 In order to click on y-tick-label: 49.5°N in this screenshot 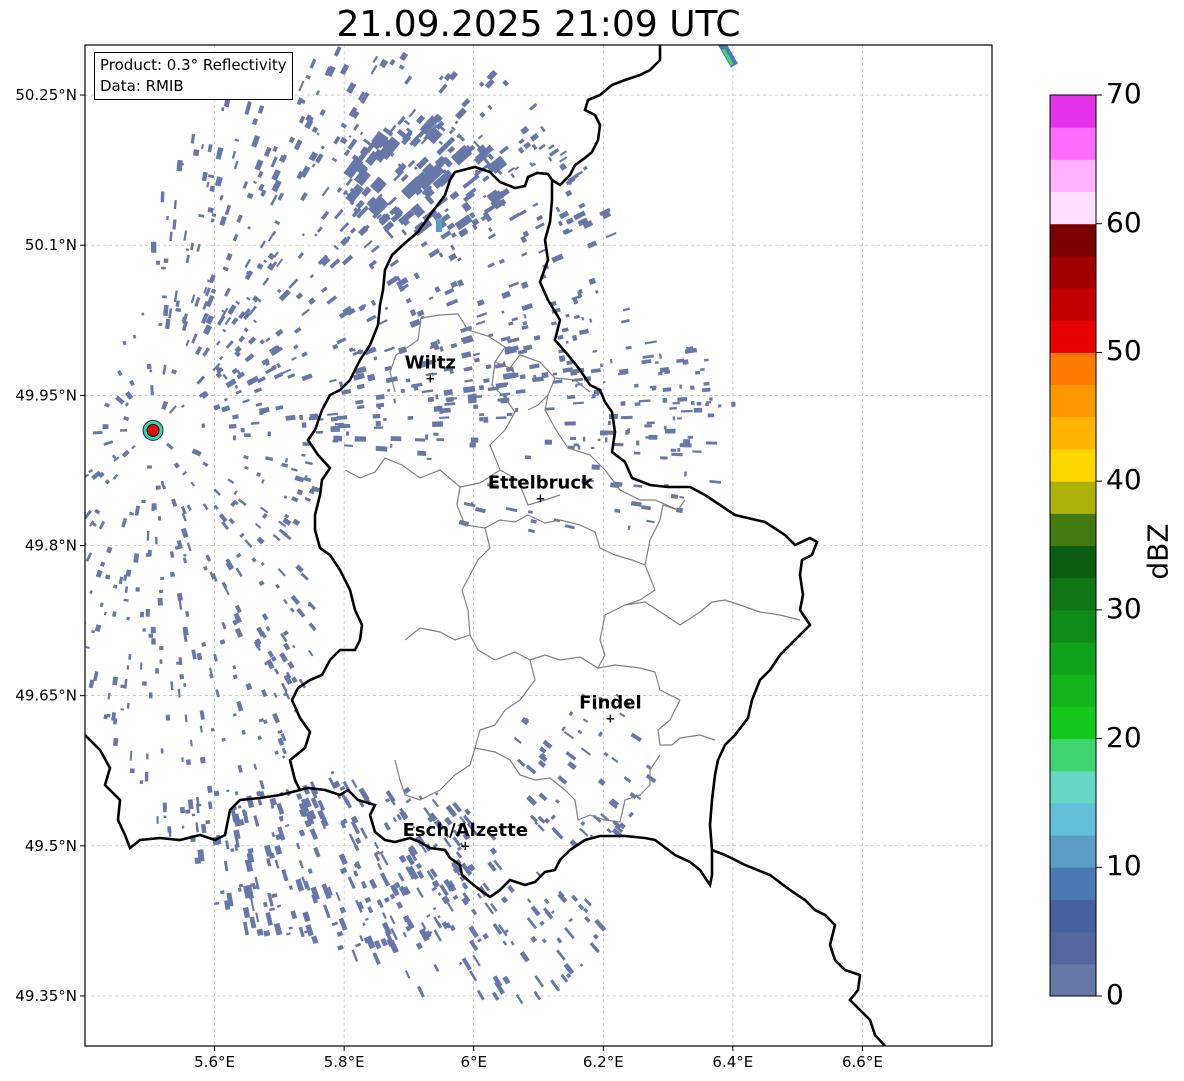, I will do `click(51, 846)`.